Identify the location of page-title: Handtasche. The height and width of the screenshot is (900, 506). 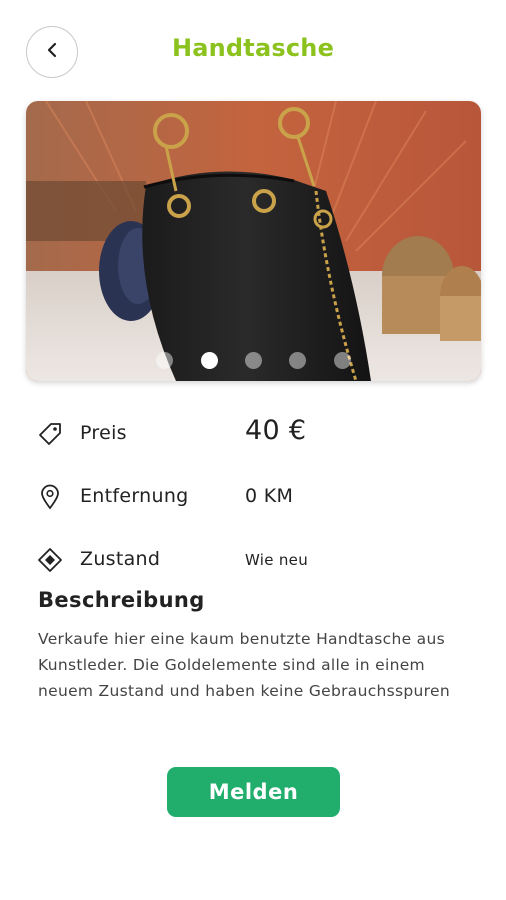
(253, 48).